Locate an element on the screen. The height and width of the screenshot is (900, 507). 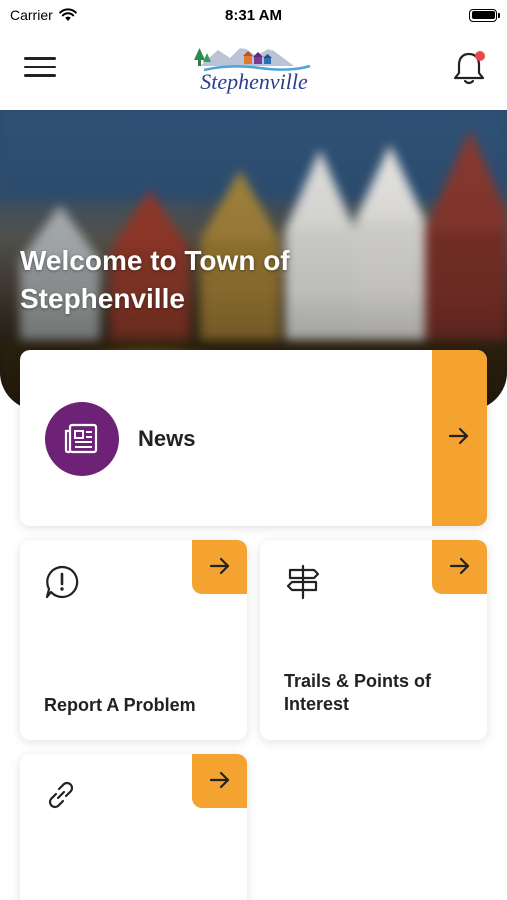
notification-dot is located at coordinates (480, 56).